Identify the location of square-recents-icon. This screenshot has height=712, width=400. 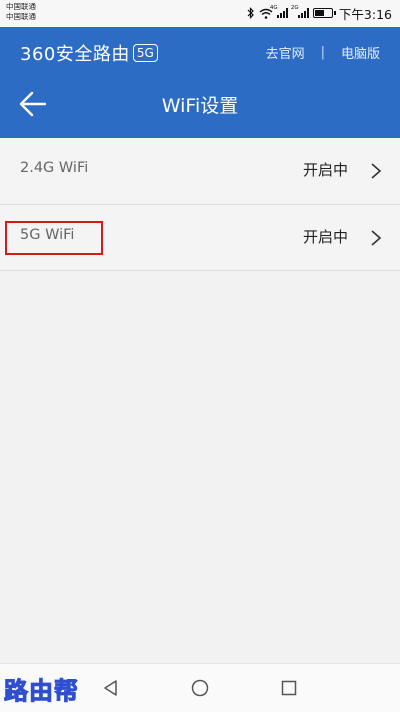
(289, 688).